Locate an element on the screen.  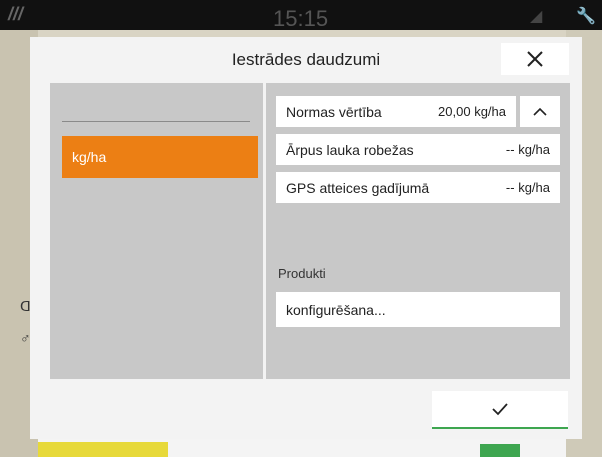
outside-field-row: Ārpus lauka robežas -- kg/ha is located at coordinates (418, 149).